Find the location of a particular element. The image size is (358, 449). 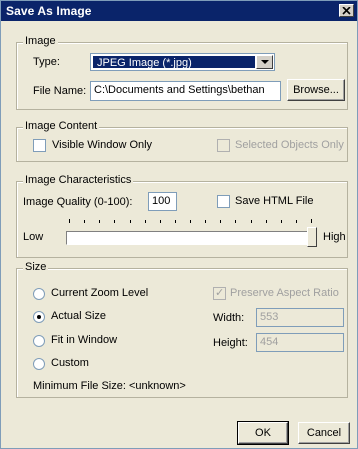

selected-objects-only-label: Selected Objects Only is located at coordinates (289, 145).